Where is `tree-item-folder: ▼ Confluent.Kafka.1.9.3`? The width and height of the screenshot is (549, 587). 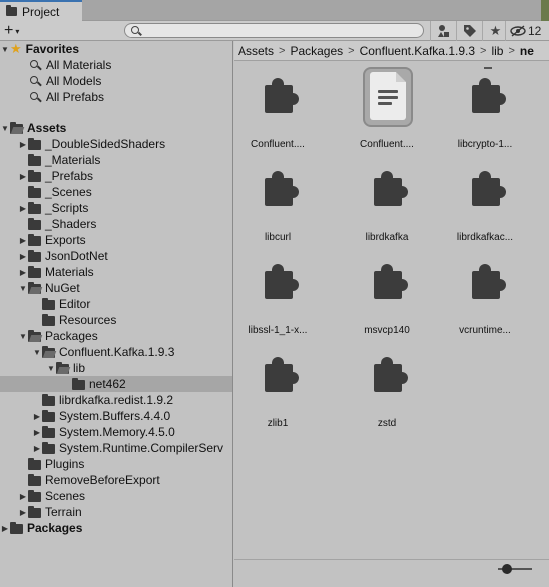 tree-item-folder: ▼ Confluent.Kafka.1.9.3 is located at coordinates (116, 352).